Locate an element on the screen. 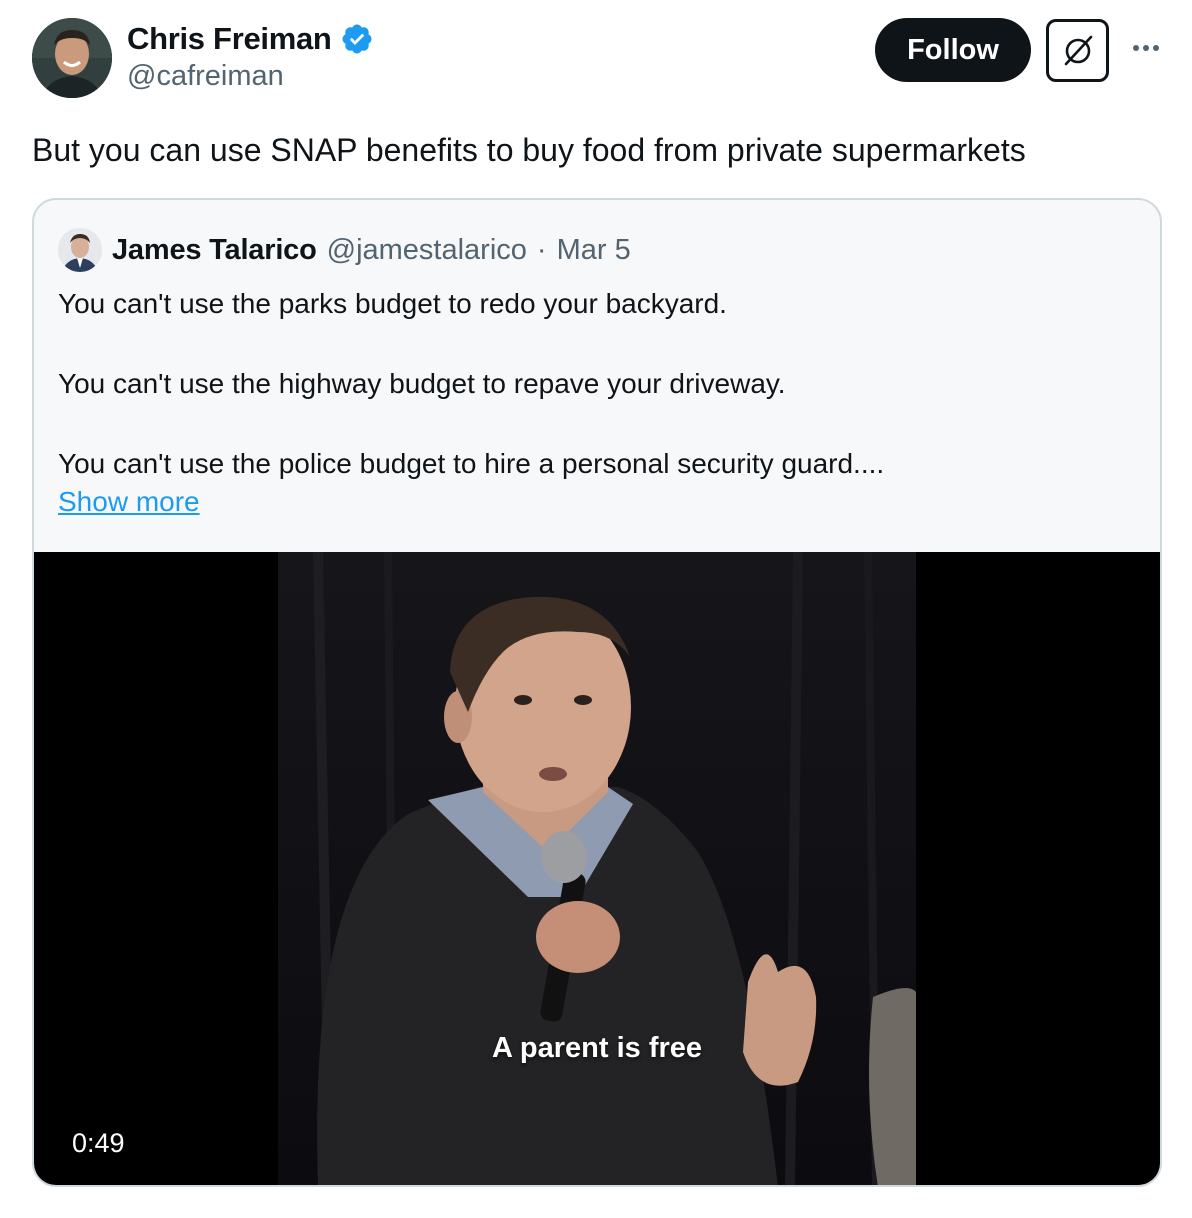 This screenshot has width=1192, height=1218. show-more-link: Show more is located at coordinates (129, 502).